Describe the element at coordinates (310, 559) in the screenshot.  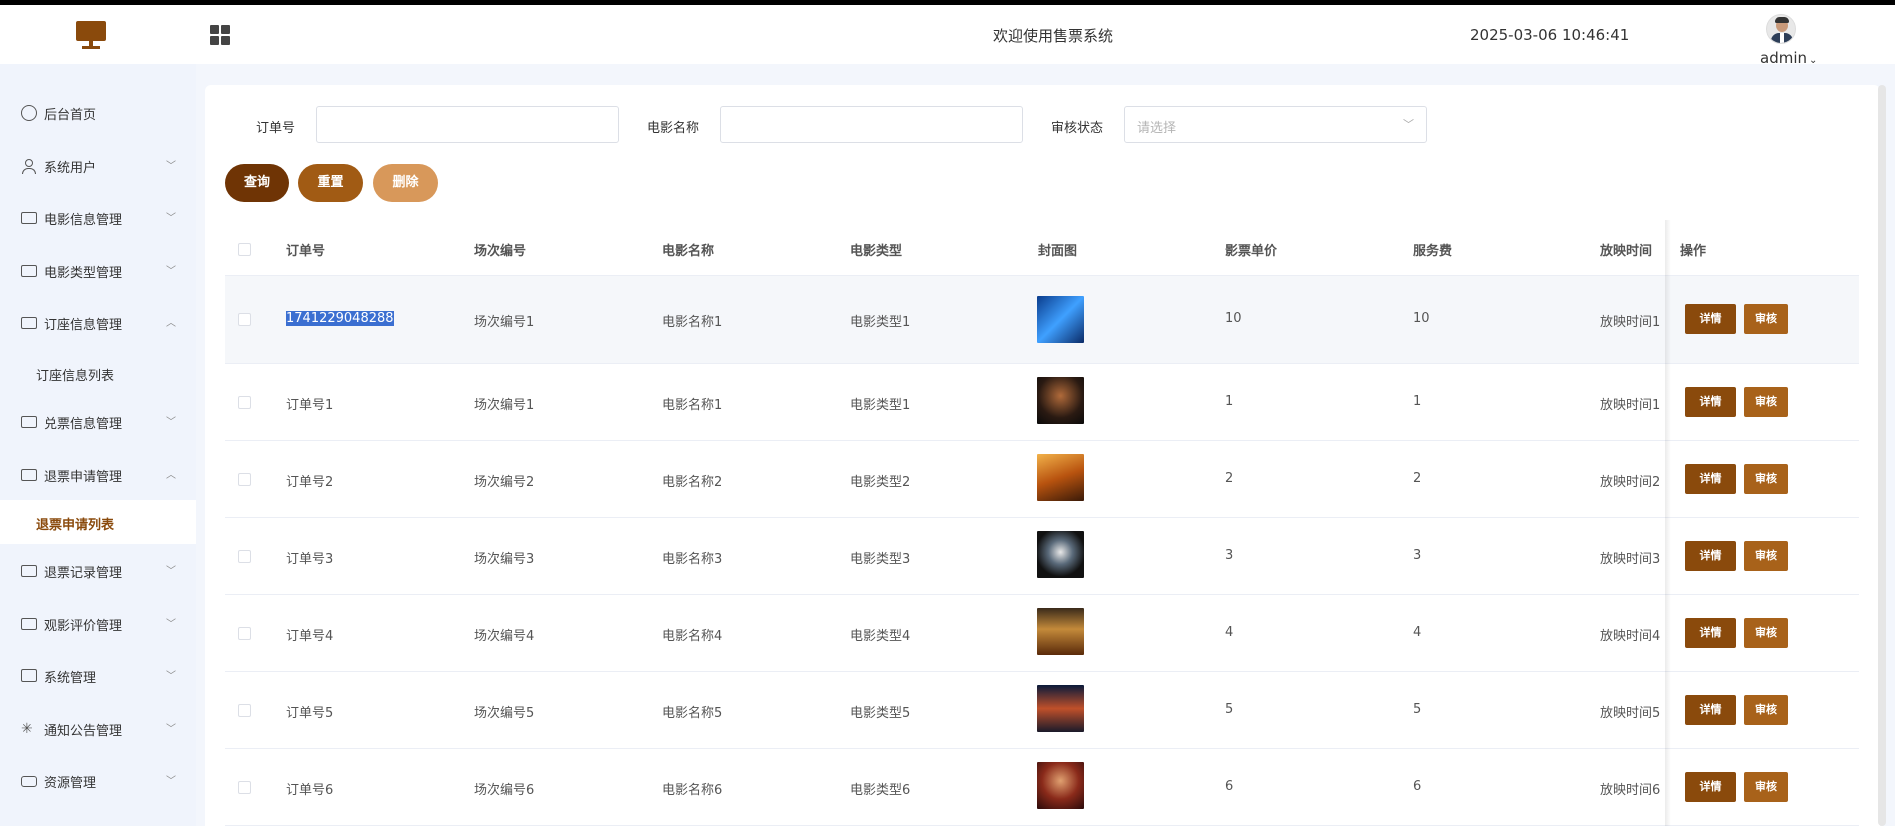
I see `order-no-cell: 订单号3` at that location.